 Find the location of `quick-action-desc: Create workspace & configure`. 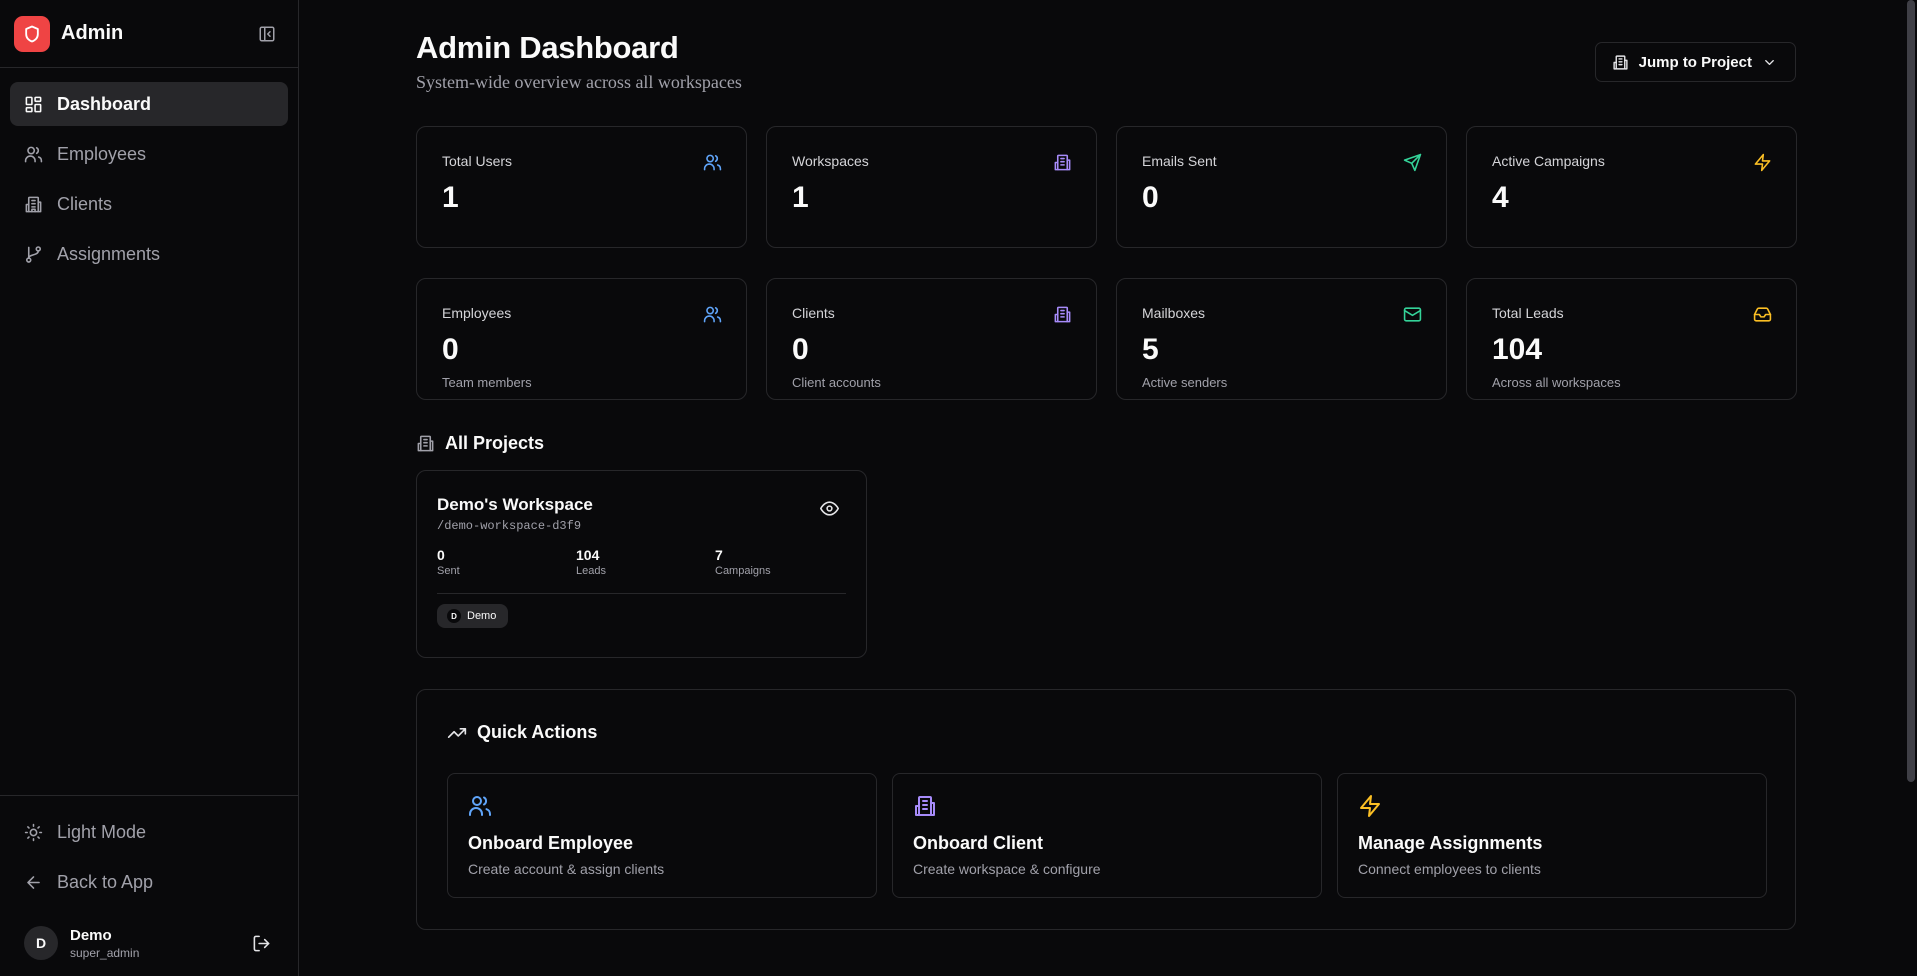

quick-action-desc: Create workspace & configure is located at coordinates (1007, 869).